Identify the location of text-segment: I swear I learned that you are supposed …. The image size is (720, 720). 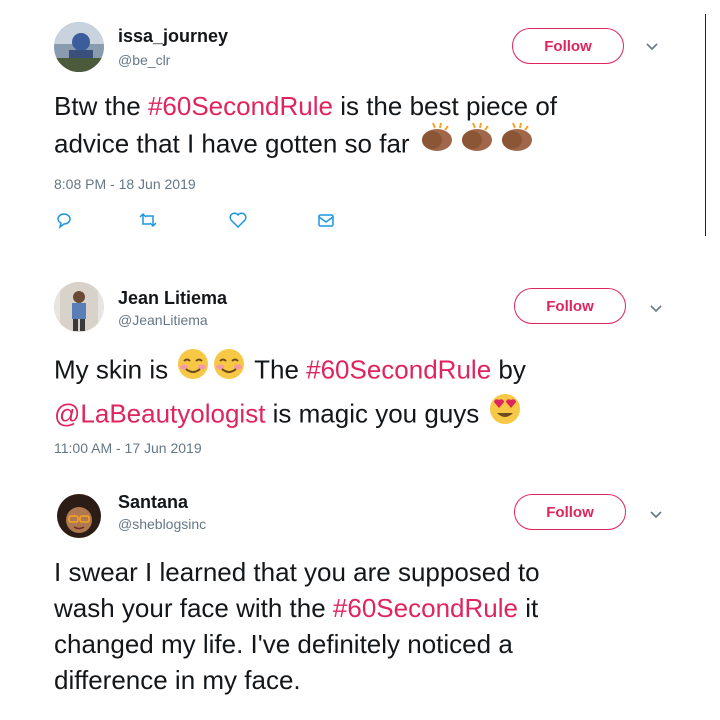
(297, 572).